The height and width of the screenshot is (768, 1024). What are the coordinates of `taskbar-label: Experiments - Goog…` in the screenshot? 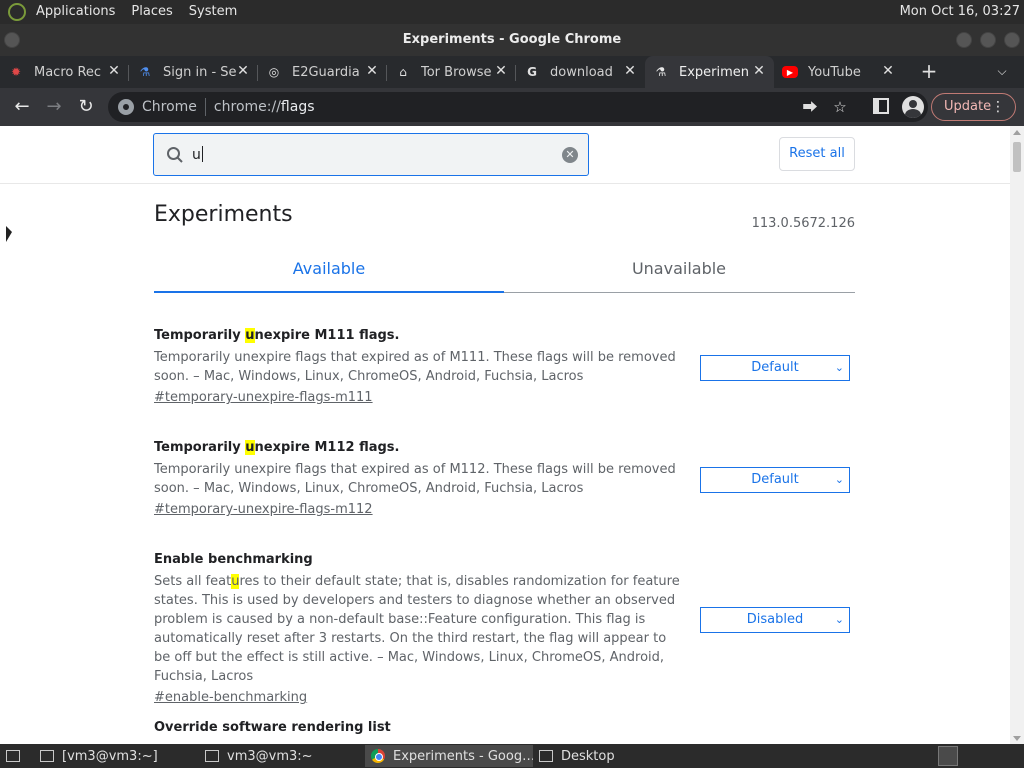 It's located at (463, 756).